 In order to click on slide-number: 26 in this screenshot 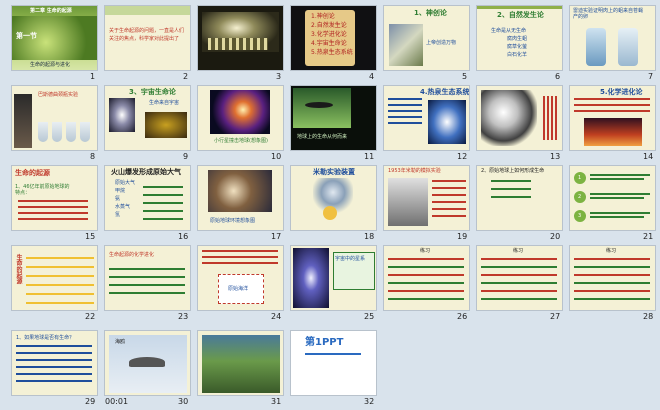, I will do `click(462, 316)`.